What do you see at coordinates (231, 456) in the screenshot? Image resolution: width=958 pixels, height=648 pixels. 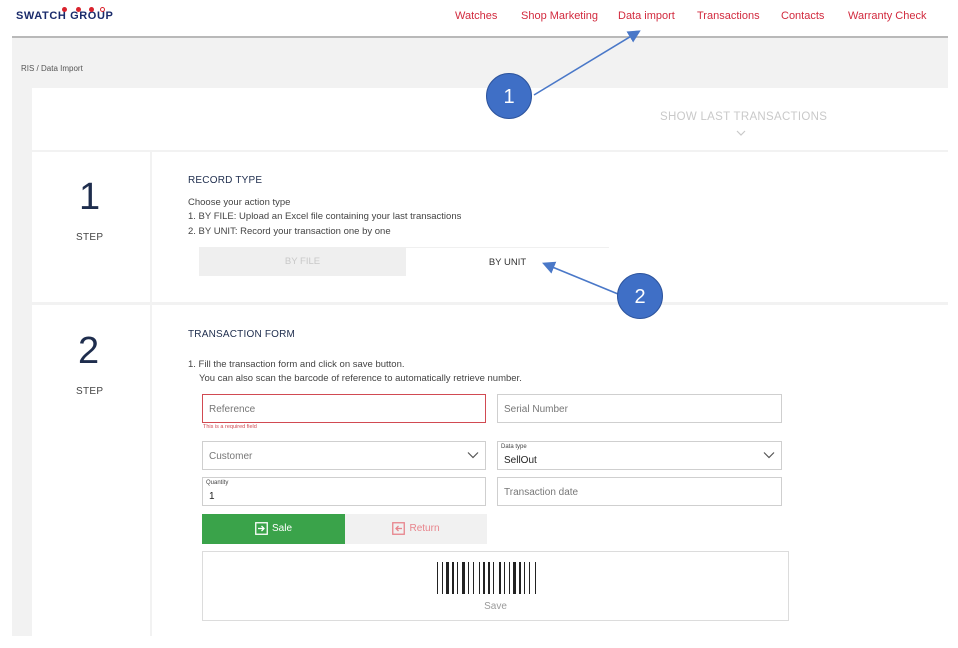 I see `customer-placeholder: Customer` at bounding box center [231, 456].